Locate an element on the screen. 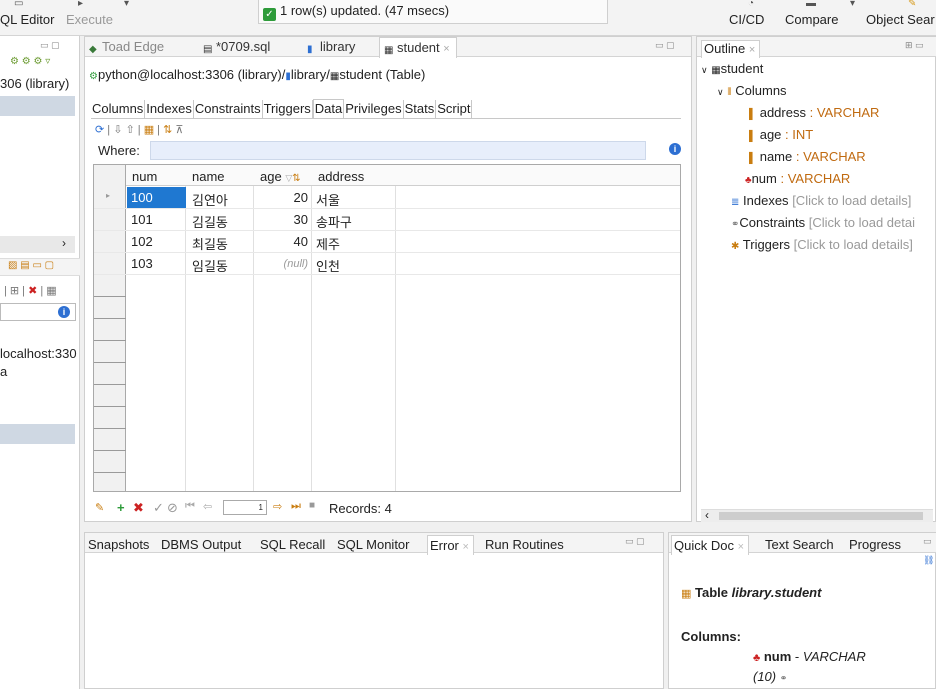  where-input is located at coordinates (398, 150).